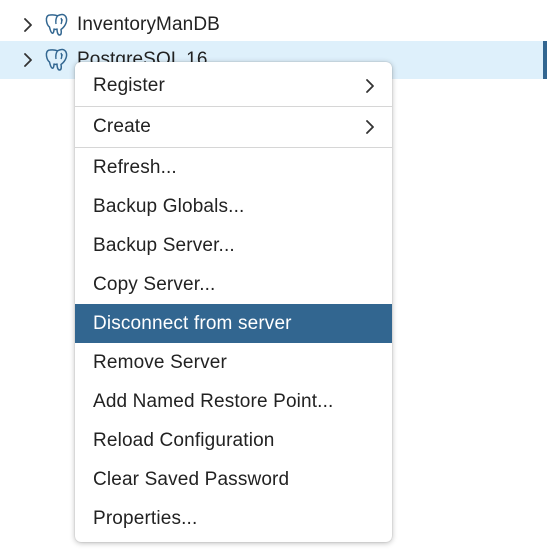 The width and height of the screenshot is (555, 558). Describe the element at coordinates (122, 126) in the screenshot. I see `menu-item-label: Create` at that location.